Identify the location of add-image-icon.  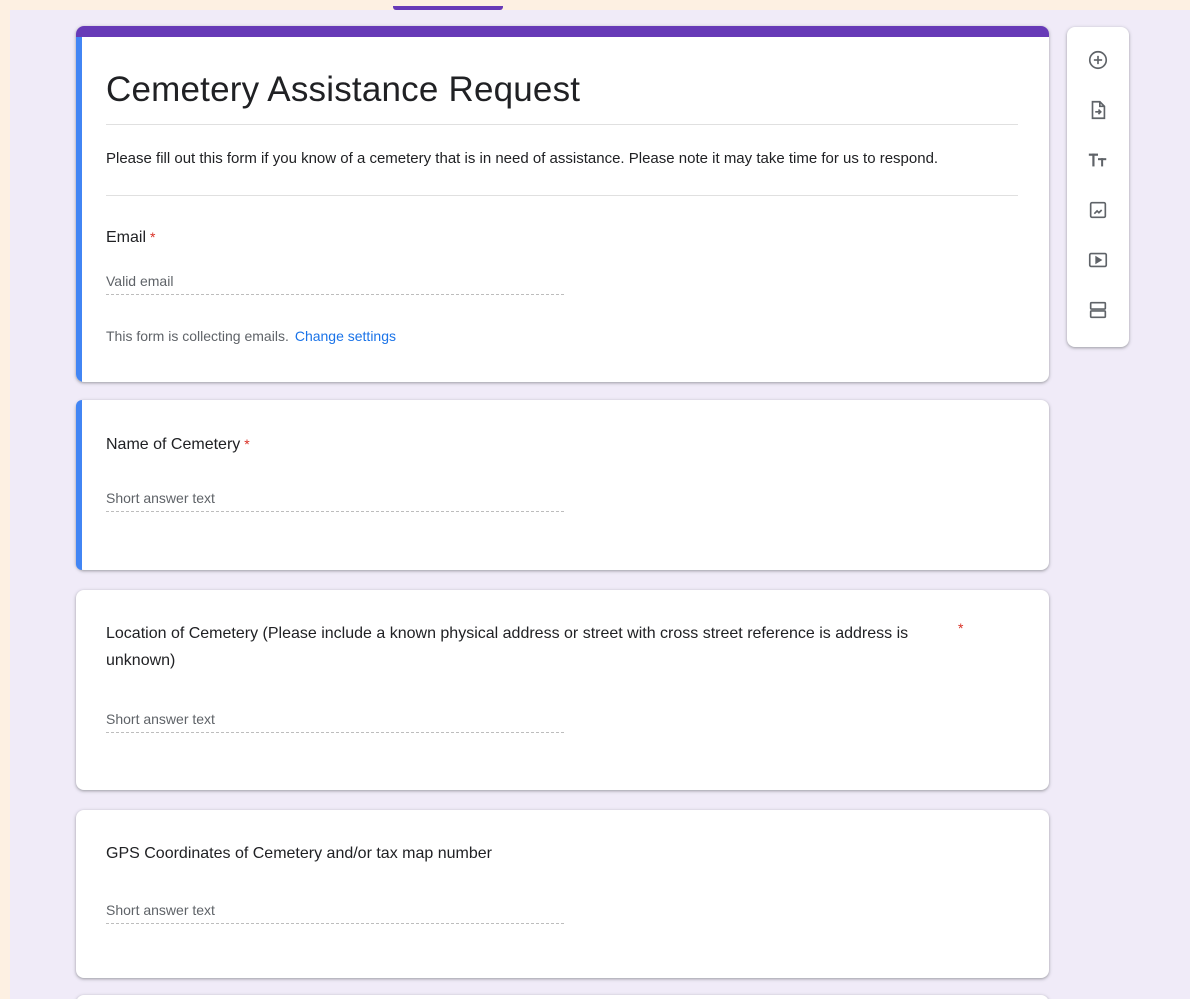
(1098, 210).